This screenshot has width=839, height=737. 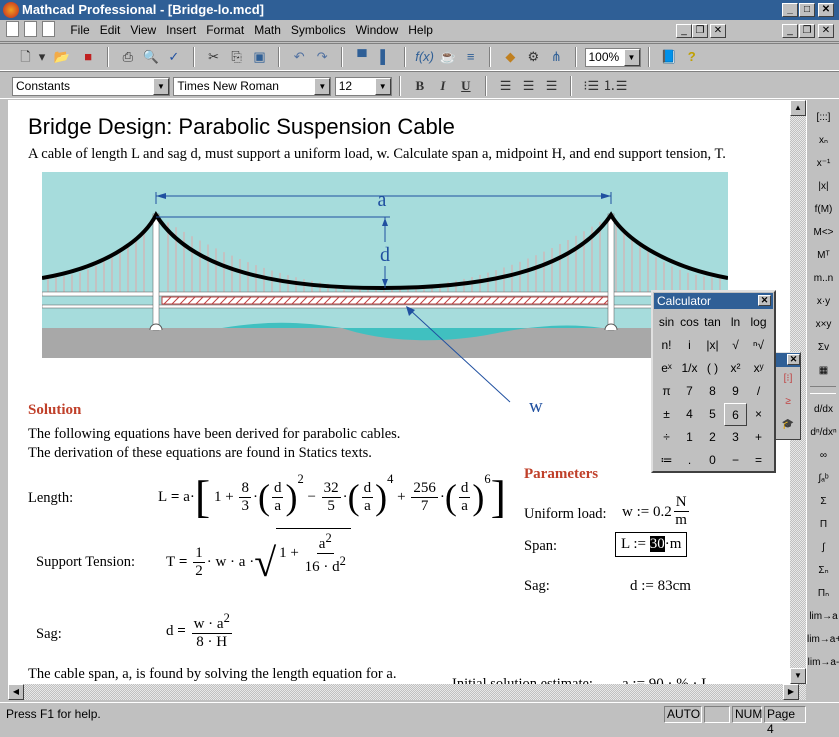 I want to click on align-top-icon: ▀, so click(x=361, y=57).